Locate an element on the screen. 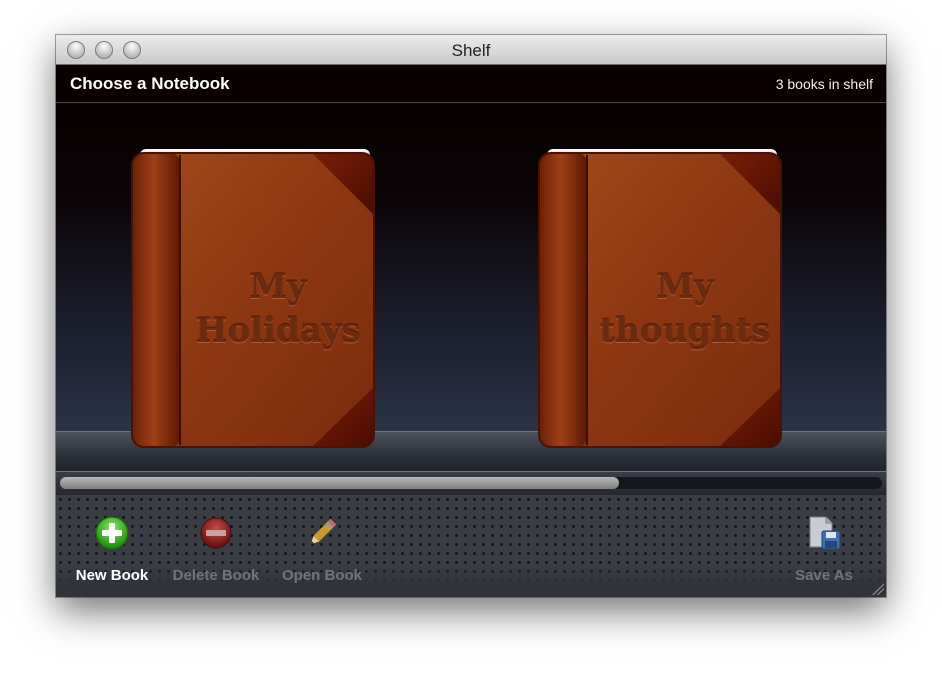 The height and width of the screenshot is (674, 942). bottom-toolbar: New Book Delete Book Open Book Save As is located at coordinates (471, 546).